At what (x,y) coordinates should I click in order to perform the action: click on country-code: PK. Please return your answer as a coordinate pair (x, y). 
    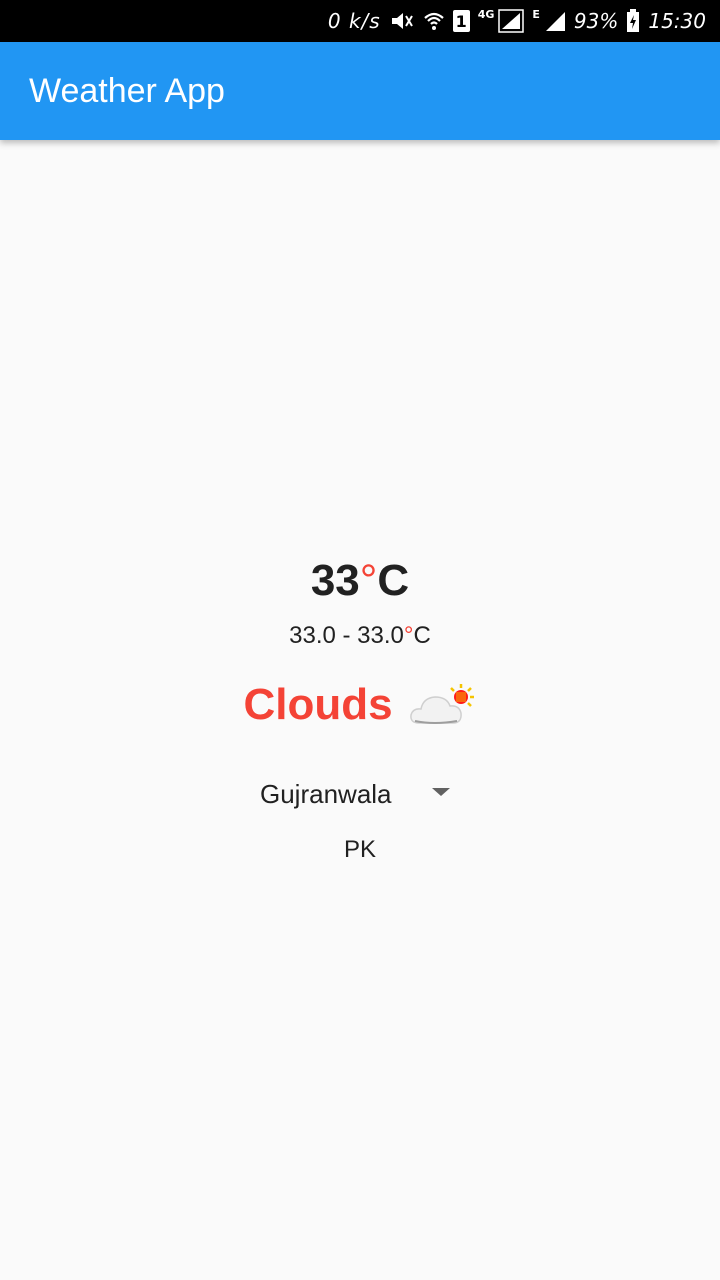
    Looking at the image, I should click on (359, 849).